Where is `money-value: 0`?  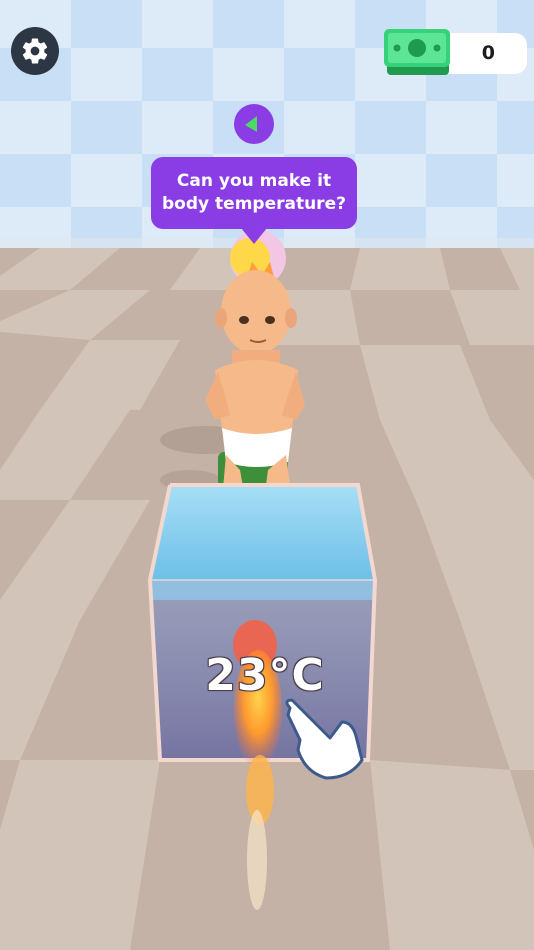 money-value: 0 is located at coordinates (488, 53).